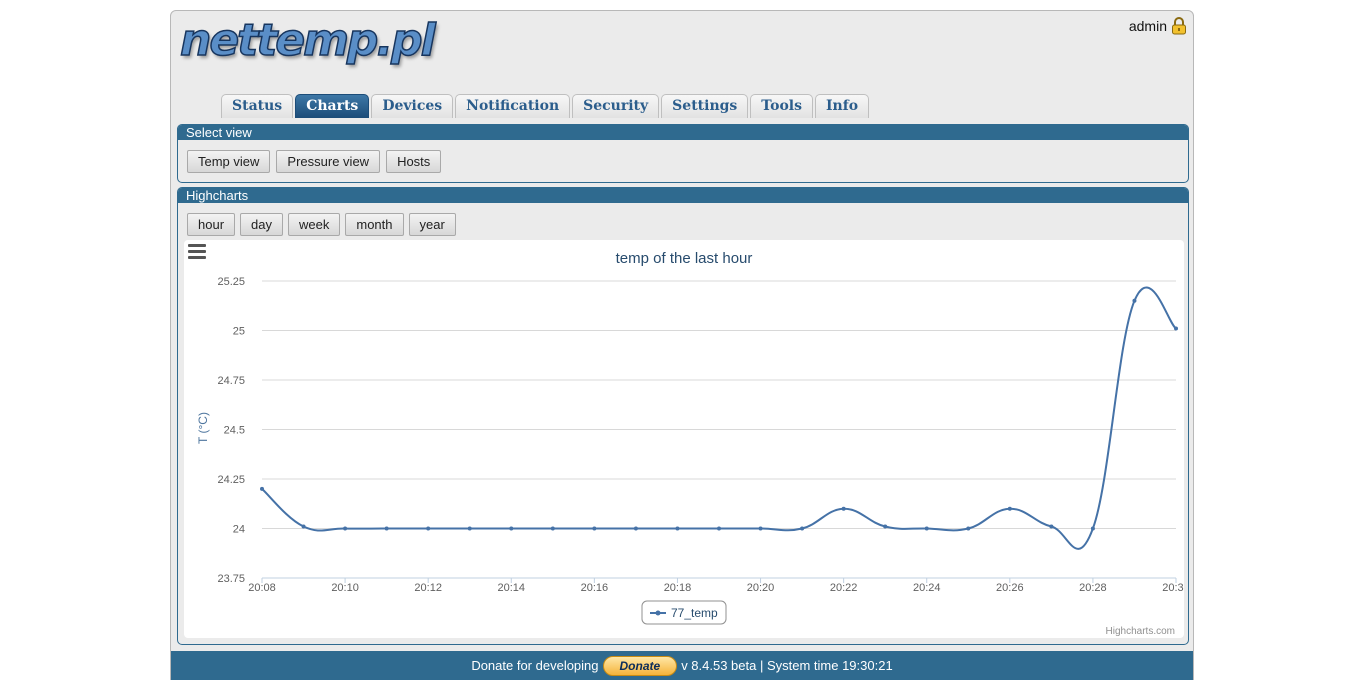 The width and height of the screenshot is (1366, 681). What do you see at coordinates (231, 579) in the screenshot?
I see `y-tick-label: 23.75` at bounding box center [231, 579].